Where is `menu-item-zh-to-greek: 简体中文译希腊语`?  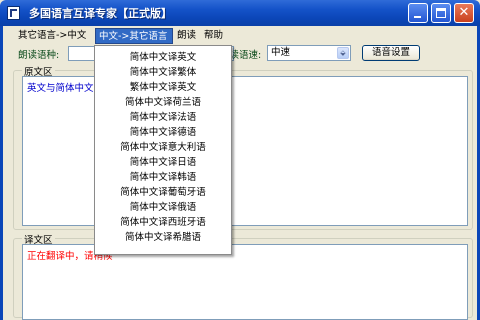
menu-item-zh-to-greek: 简体中文译希腊语 is located at coordinates (163, 237).